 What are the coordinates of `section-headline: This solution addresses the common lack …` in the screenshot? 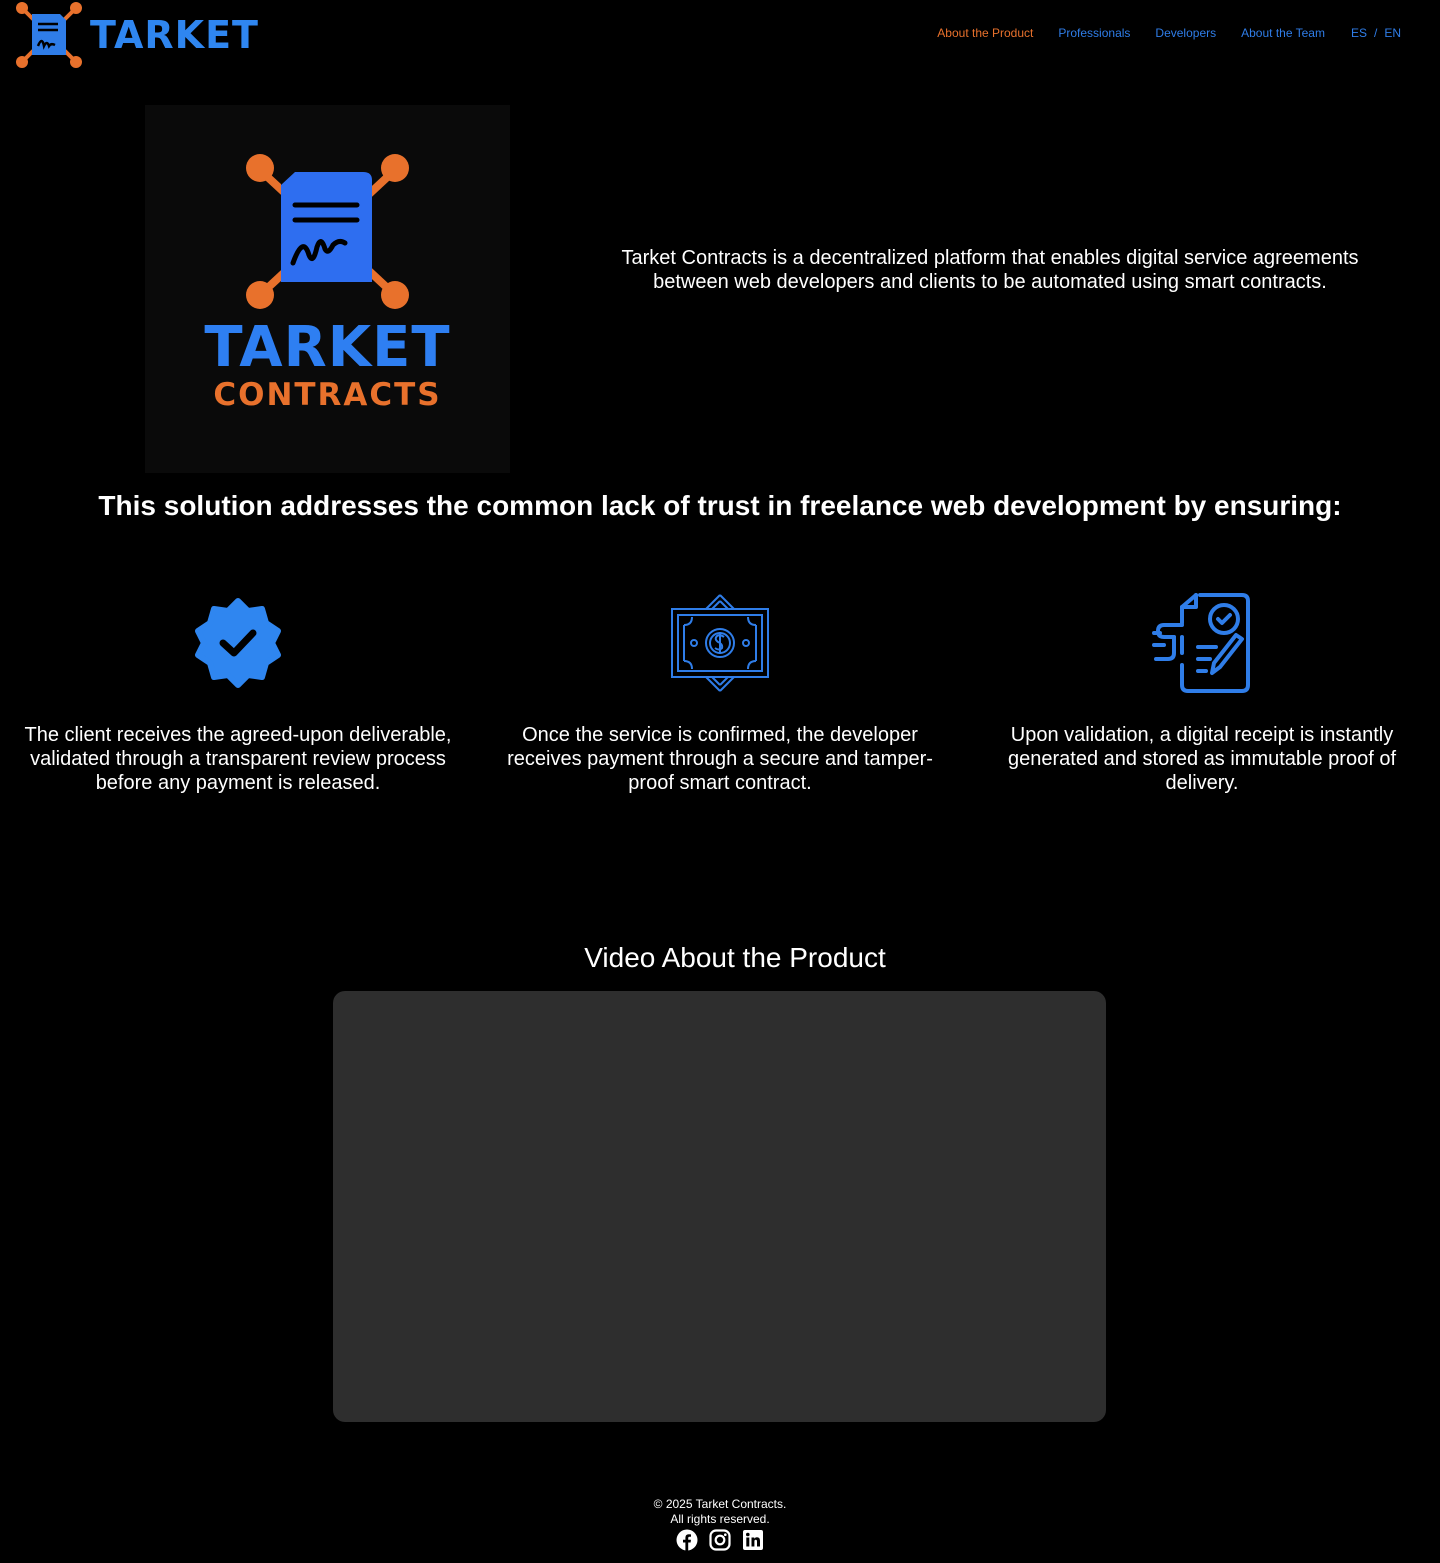 It's located at (720, 505).